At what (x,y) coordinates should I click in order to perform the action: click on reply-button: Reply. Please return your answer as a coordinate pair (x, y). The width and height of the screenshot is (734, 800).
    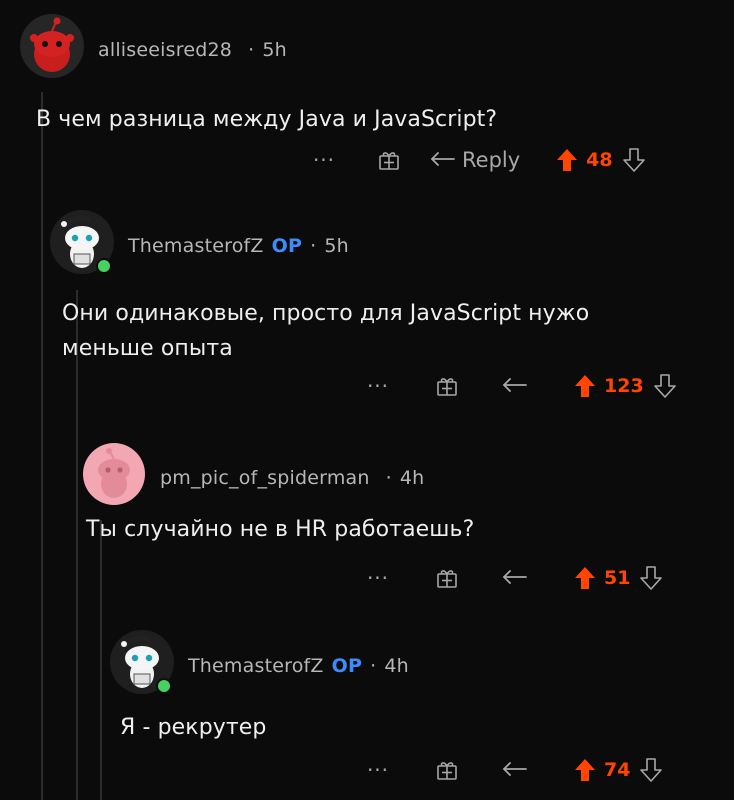
    Looking at the image, I should click on (475, 160).